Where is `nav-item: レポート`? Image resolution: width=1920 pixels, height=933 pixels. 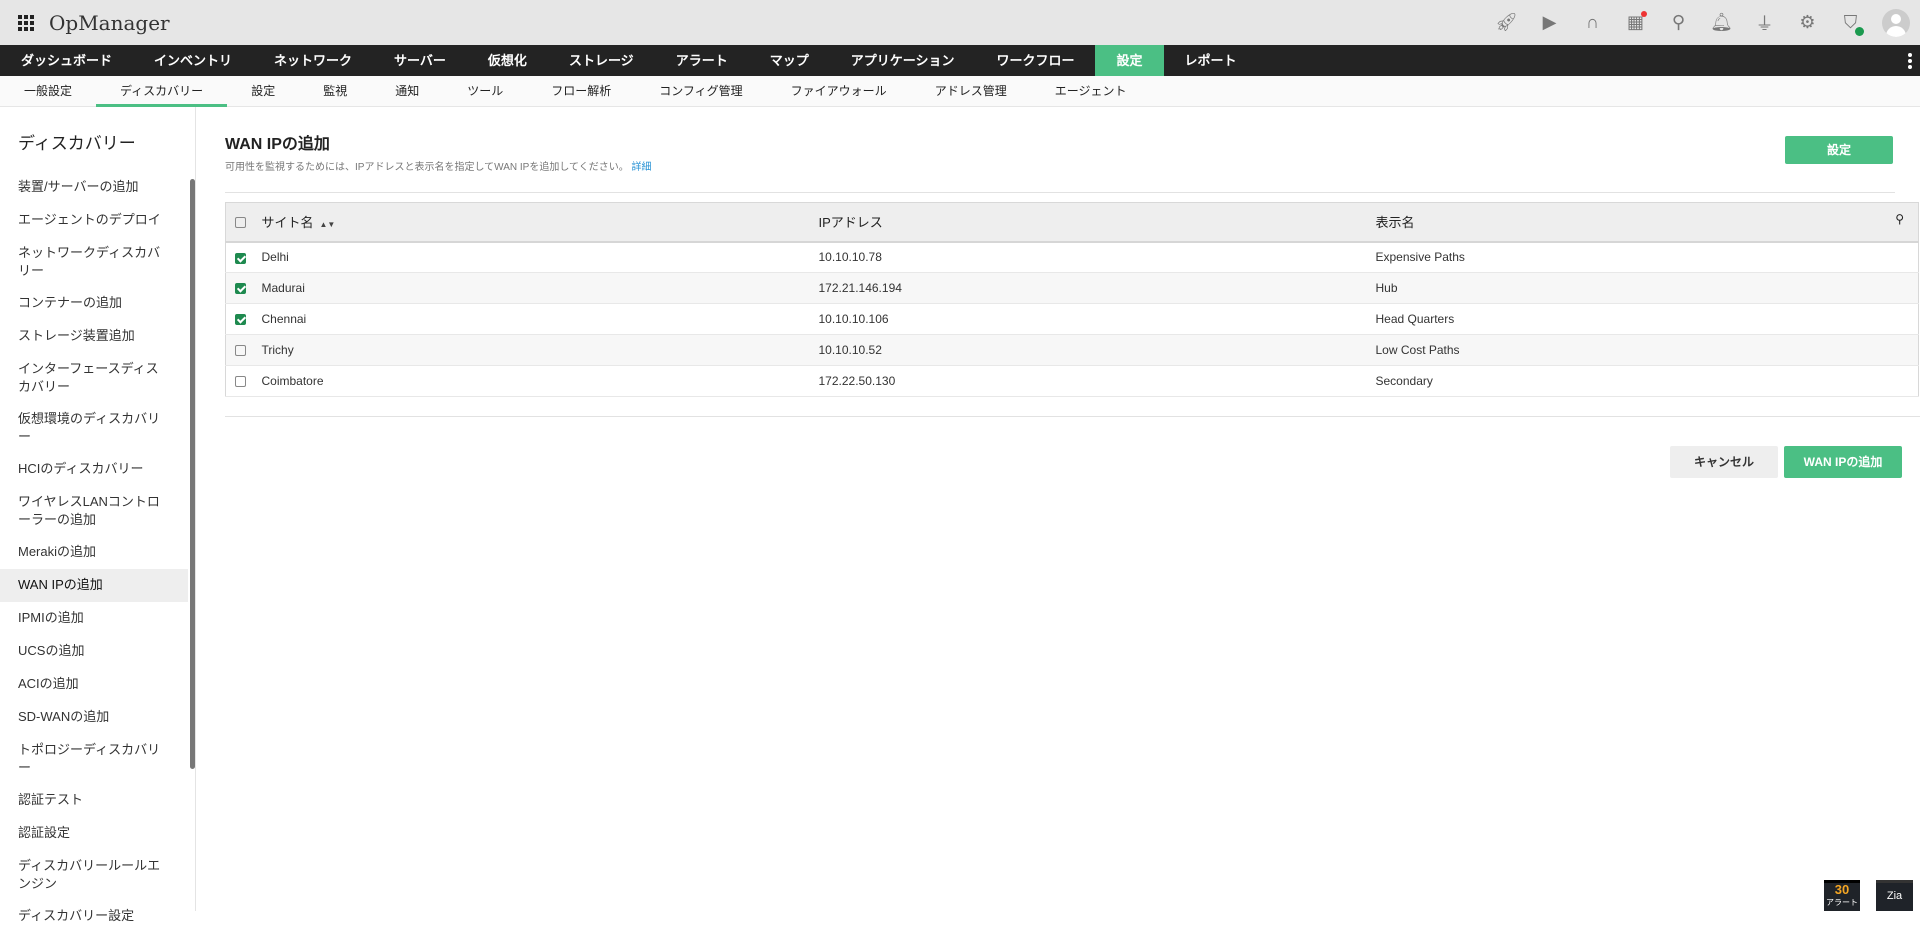 nav-item: レポート is located at coordinates (1211, 60).